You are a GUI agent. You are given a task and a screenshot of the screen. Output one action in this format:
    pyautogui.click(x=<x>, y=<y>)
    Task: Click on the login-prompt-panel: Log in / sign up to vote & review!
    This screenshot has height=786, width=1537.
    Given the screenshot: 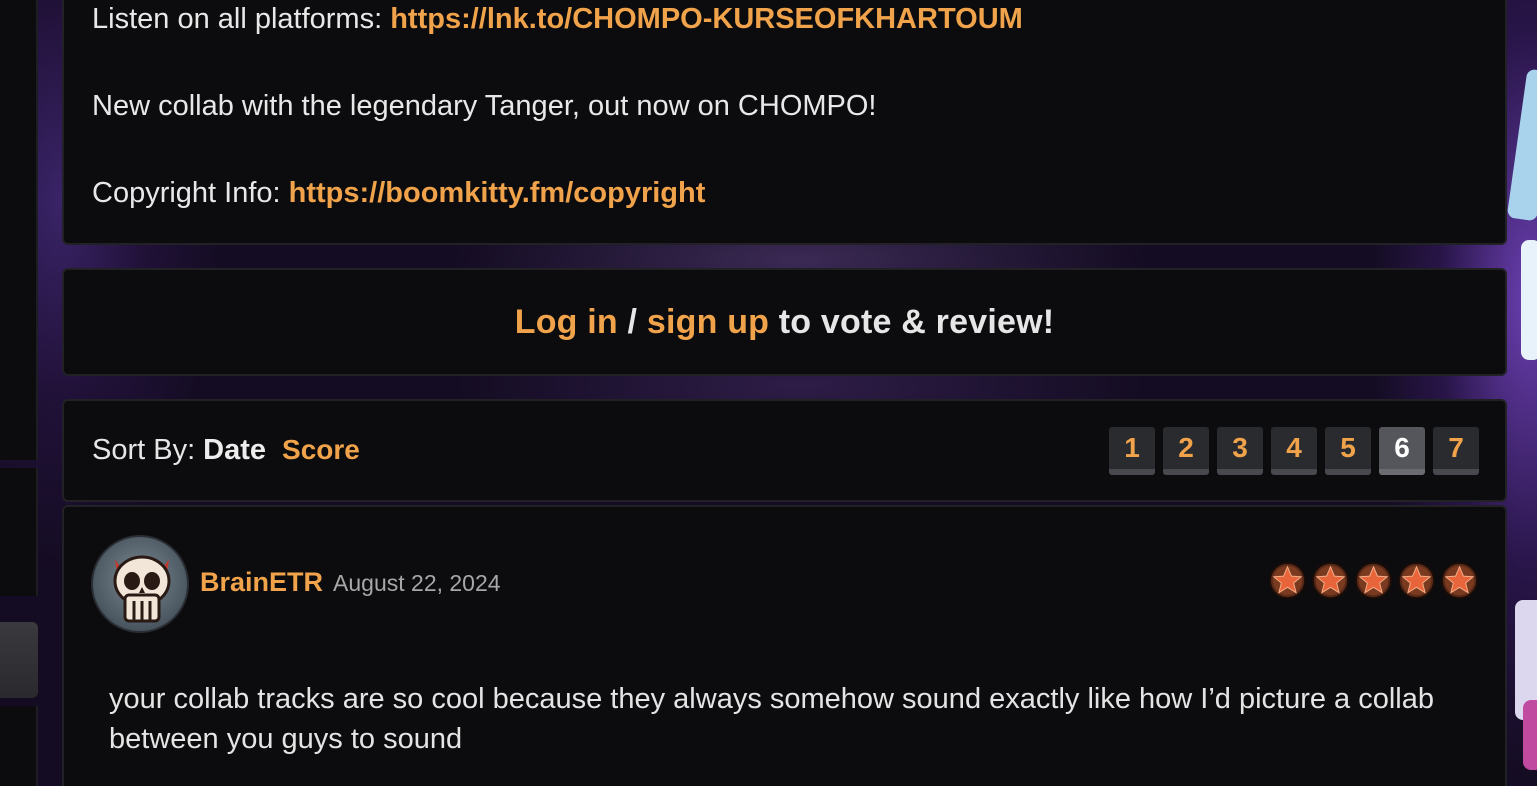 What is the action you would take?
    pyautogui.click(x=784, y=322)
    